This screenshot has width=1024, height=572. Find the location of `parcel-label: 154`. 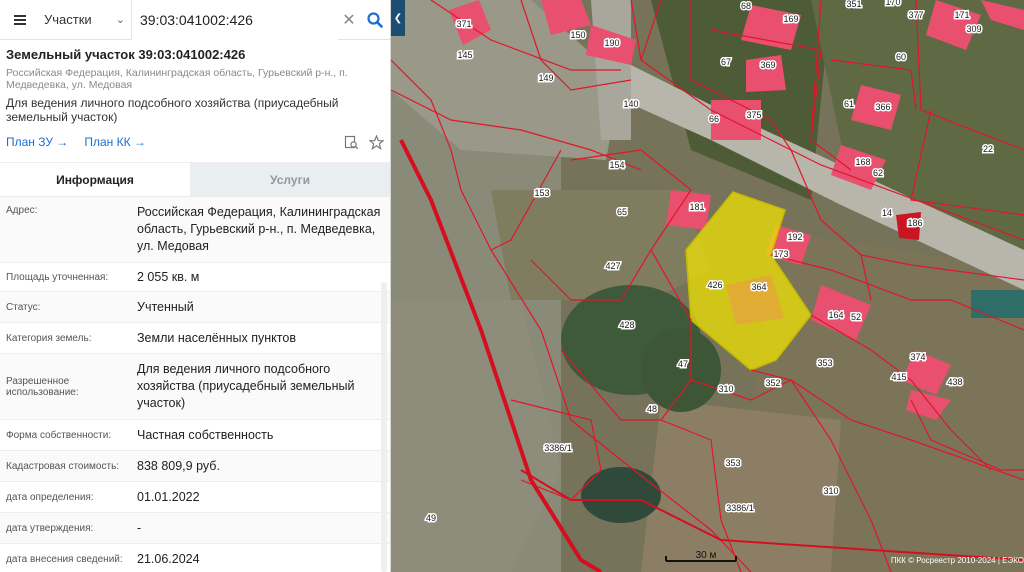

parcel-label: 154 is located at coordinates (616, 165).